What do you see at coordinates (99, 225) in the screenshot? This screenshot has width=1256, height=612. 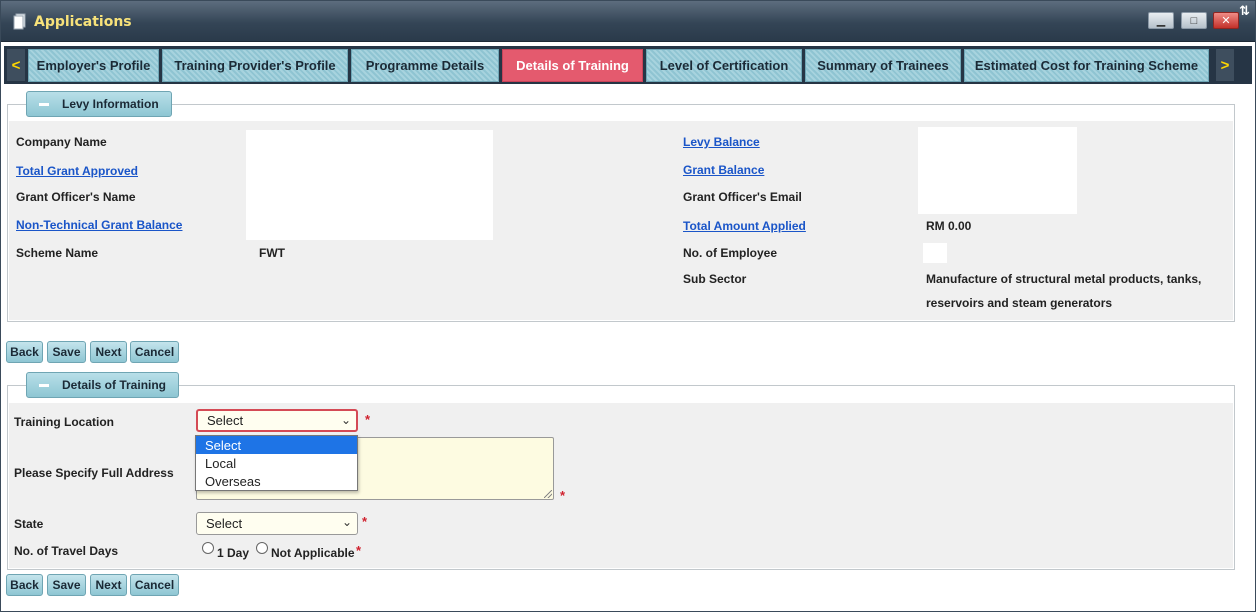 I see `non-technical-grant-balance-link: Non-Technical Grant Balance` at bounding box center [99, 225].